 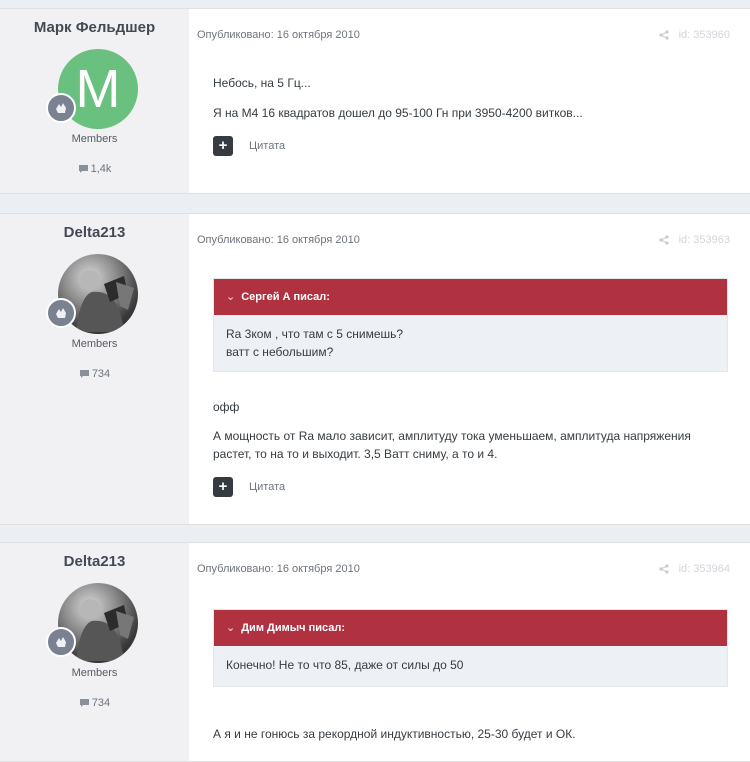 I want to click on post-text-line: офф, so click(x=226, y=407).